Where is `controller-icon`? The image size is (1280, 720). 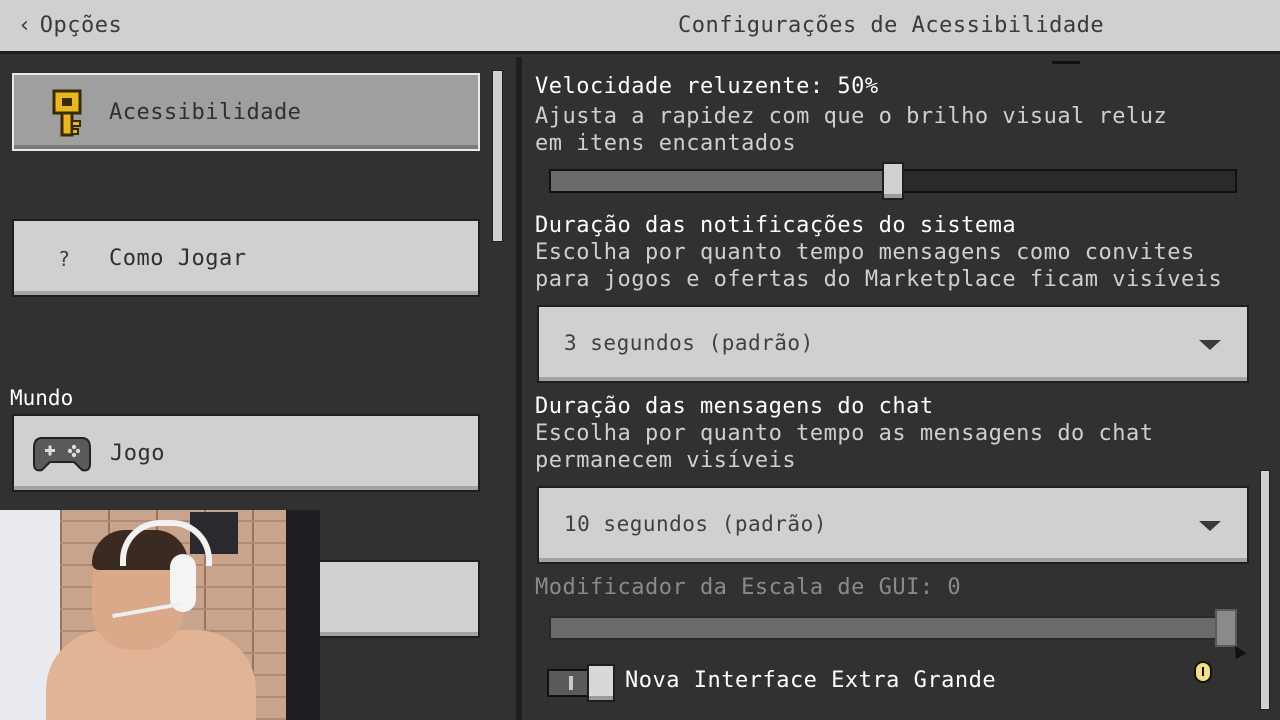 controller-icon is located at coordinates (62, 454).